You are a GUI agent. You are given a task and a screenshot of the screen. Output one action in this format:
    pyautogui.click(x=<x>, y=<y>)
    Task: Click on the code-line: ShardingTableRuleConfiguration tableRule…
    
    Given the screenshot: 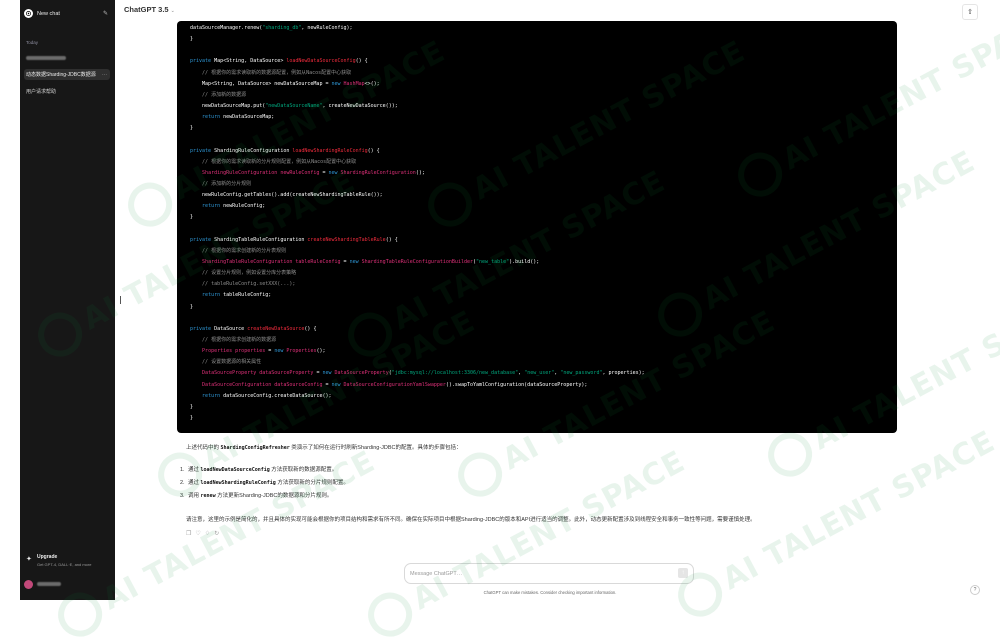 What is the action you would take?
    pyautogui.click(x=417, y=262)
    